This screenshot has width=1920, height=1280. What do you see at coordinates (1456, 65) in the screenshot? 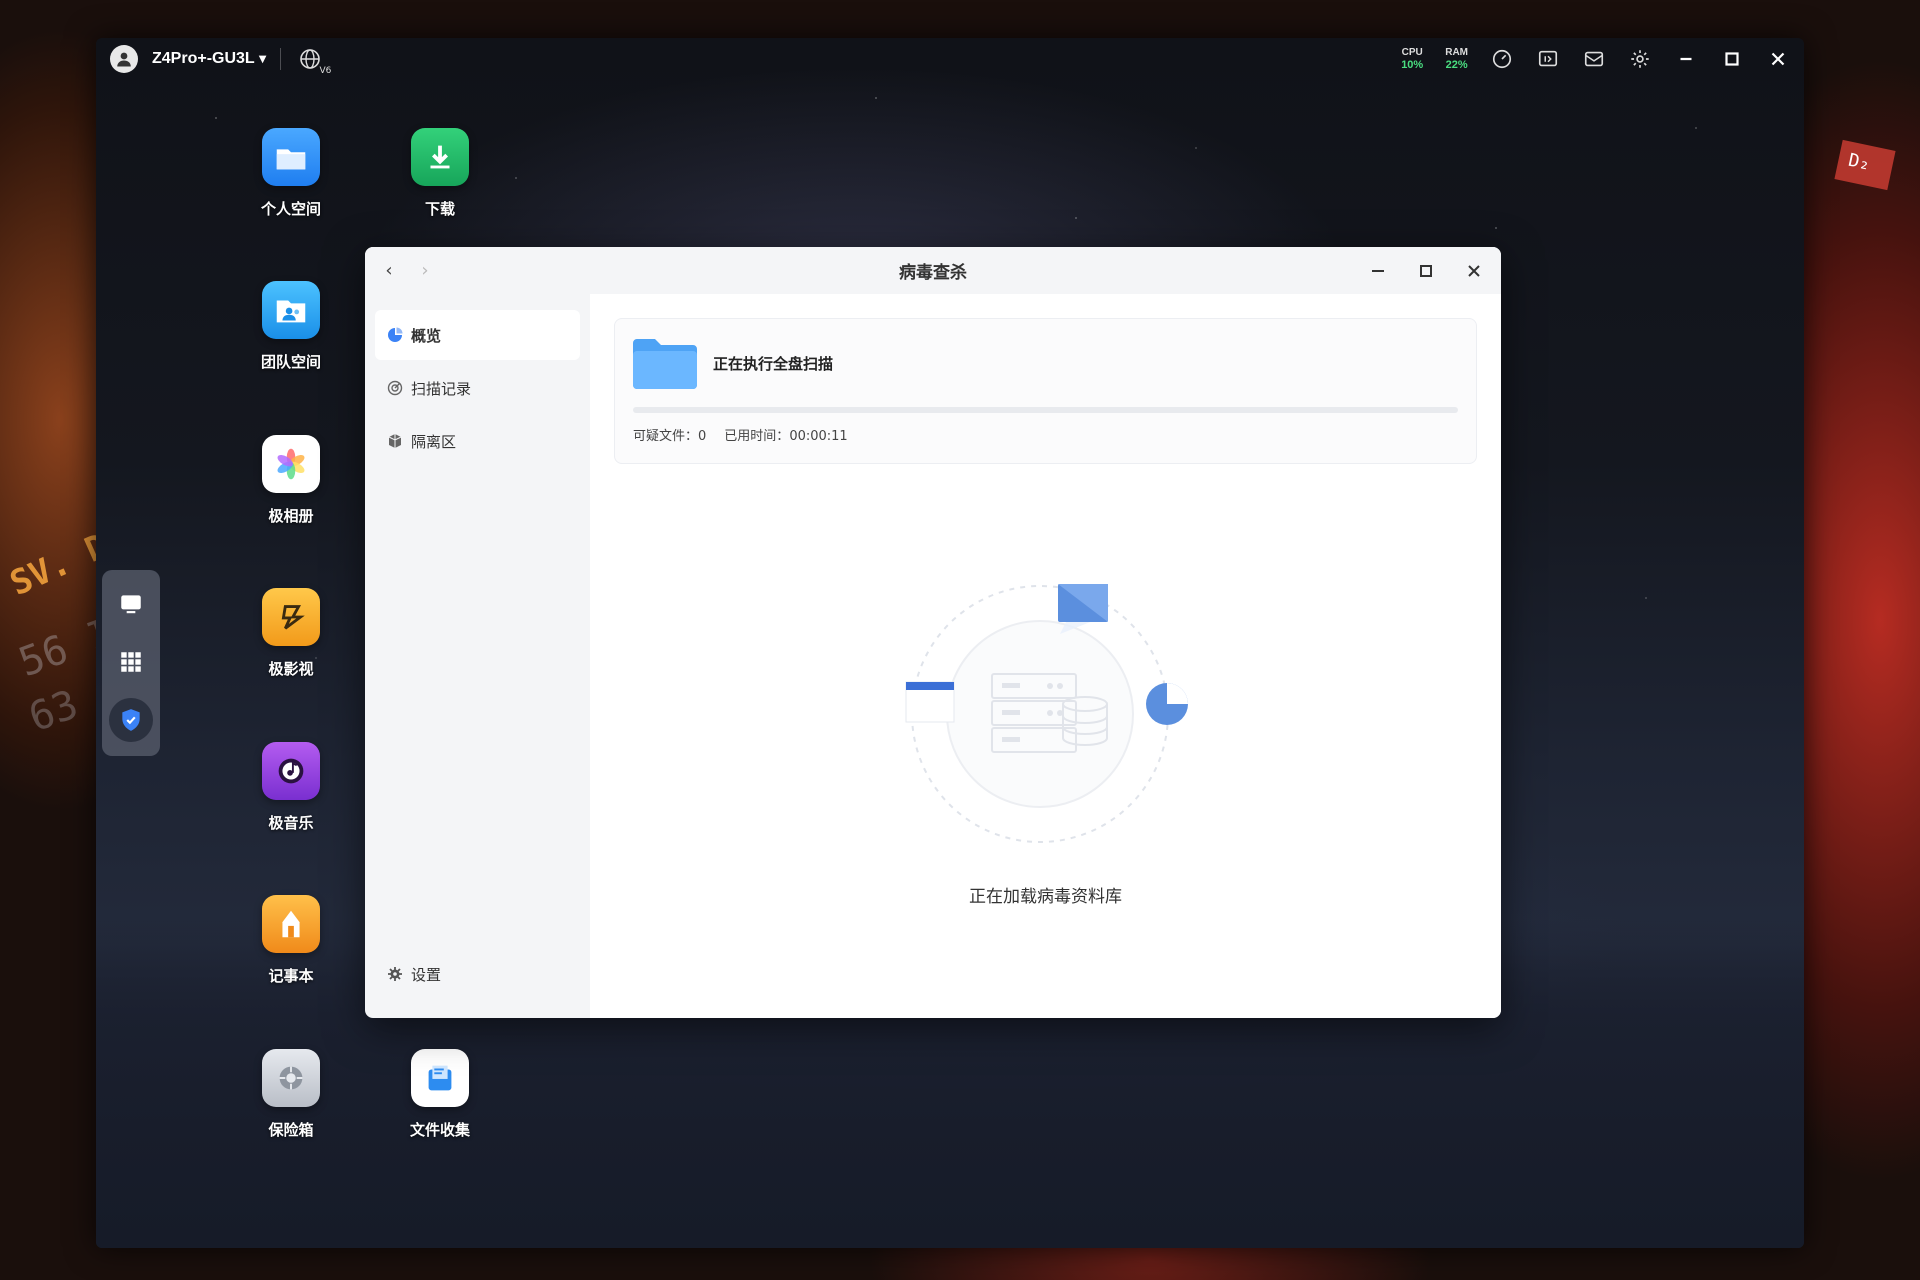
I see `ram-value: 22%` at bounding box center [1456, 65].